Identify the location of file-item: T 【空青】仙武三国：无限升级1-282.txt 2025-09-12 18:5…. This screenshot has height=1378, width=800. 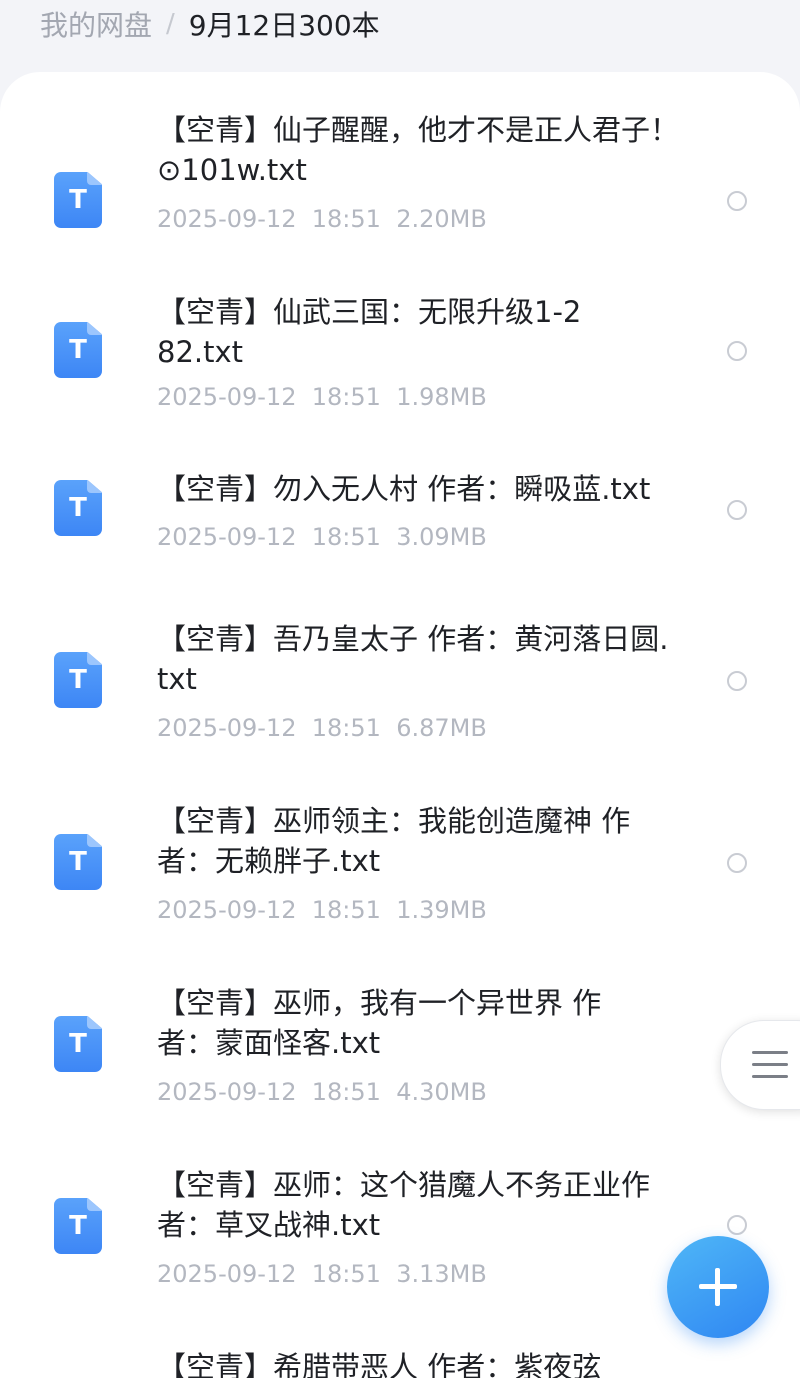
(400, 366).